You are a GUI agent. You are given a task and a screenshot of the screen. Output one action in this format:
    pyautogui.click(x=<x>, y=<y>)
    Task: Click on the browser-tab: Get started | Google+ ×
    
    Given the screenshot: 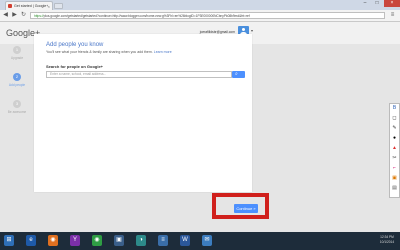 What is the action you would take?
    pyautogui.click(x=29, y=5)
    